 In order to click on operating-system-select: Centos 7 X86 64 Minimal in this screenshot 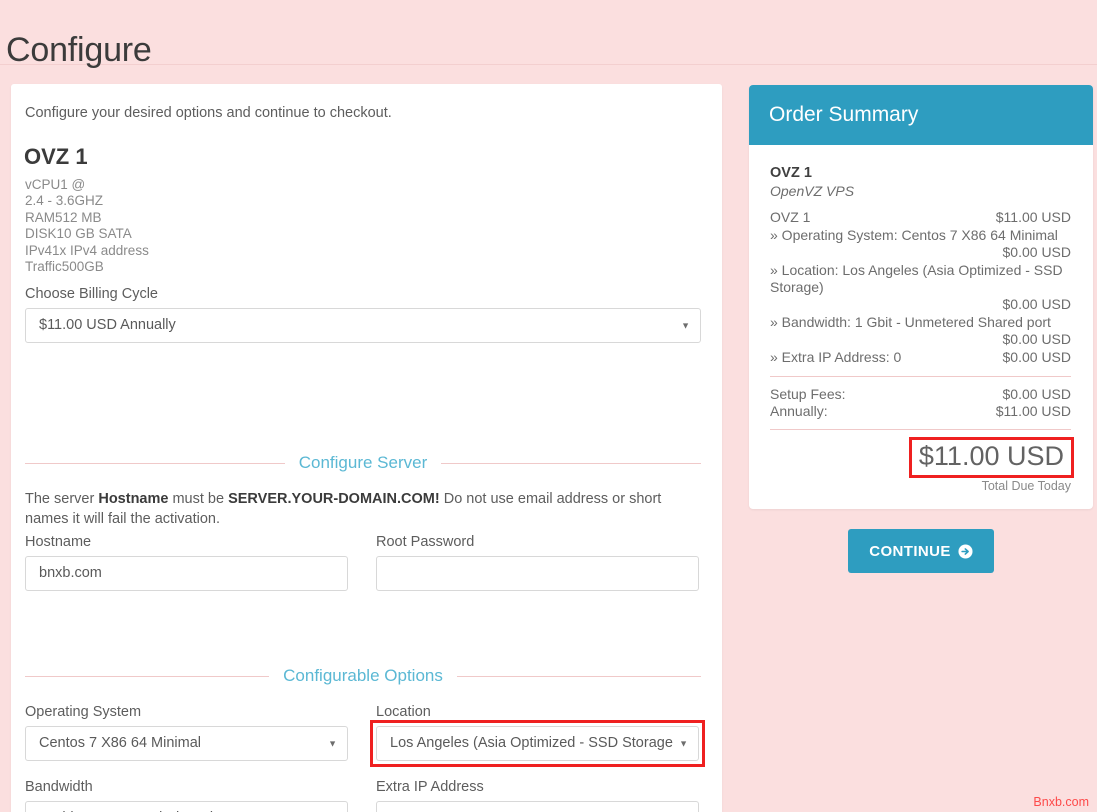, I will do `click(186, 743)`.